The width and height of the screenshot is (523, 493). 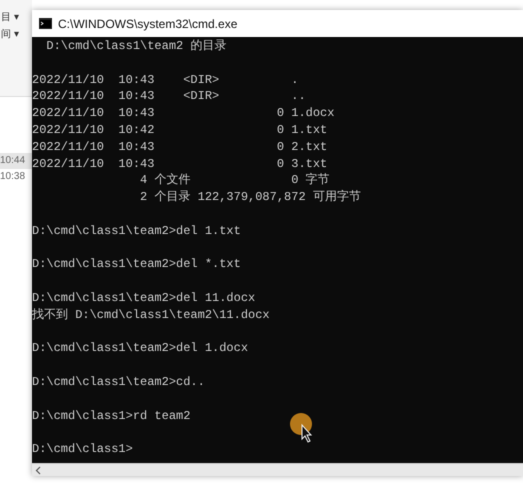 What do you see at coordinates (169, 97) in the screenshot?
I see `console-line: 2022/11/10 10:43 <DIR> ..` at bounding box center [169, 97].